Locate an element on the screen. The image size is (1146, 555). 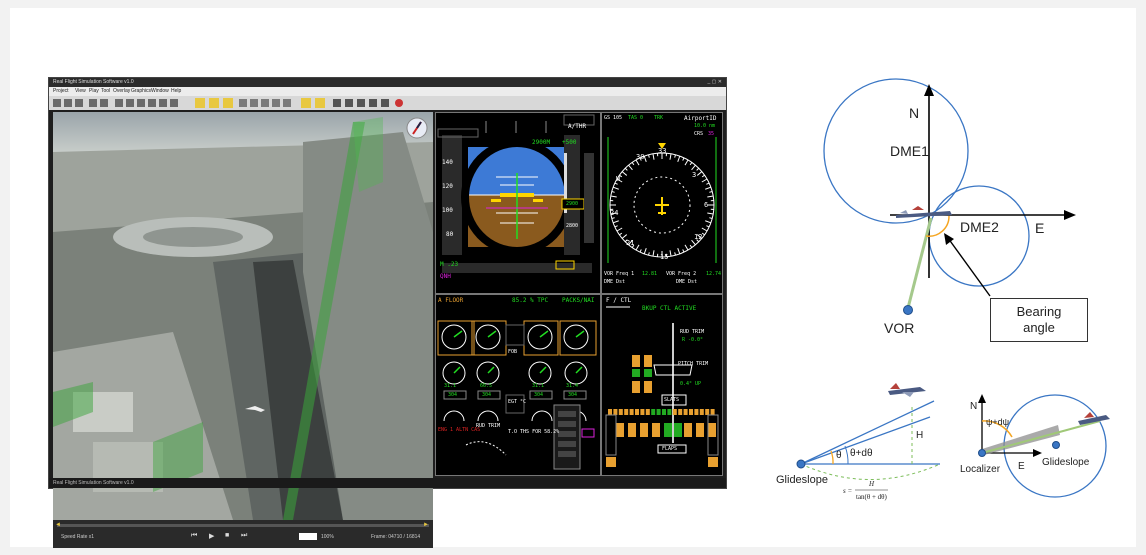
dme2-circle is located at coordinates (979, 236).